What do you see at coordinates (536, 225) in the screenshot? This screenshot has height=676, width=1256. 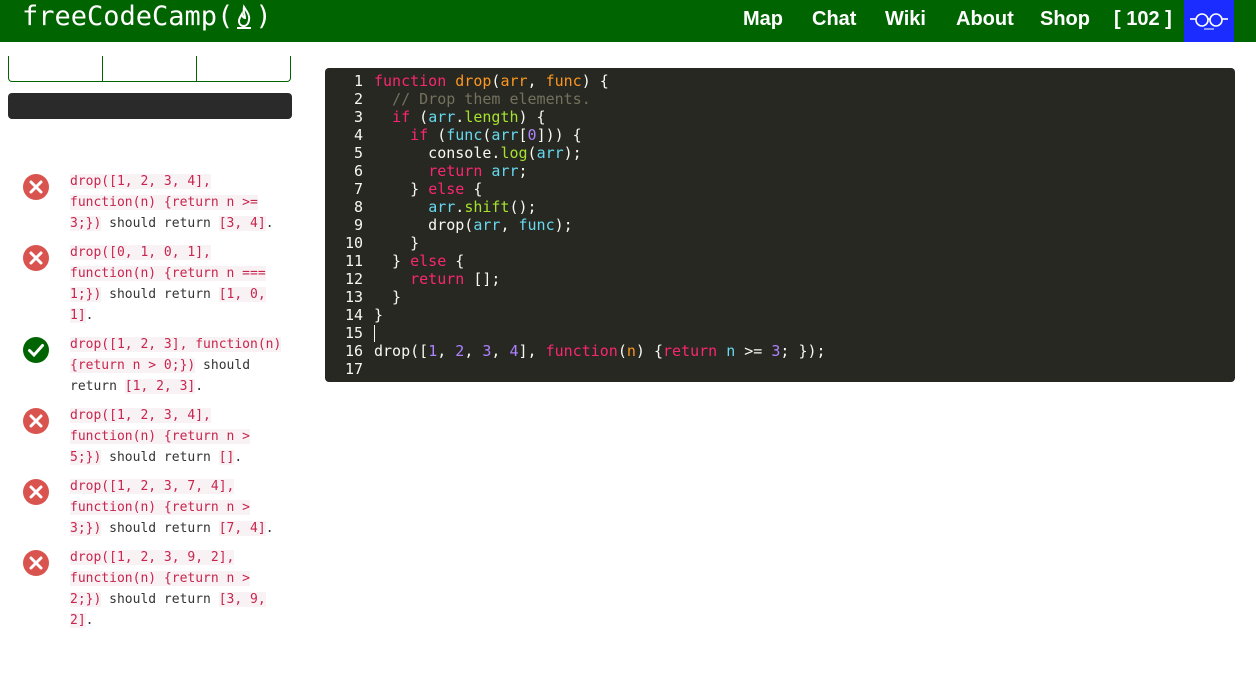 I see `code-token: func` at bounding box center [536, 225].